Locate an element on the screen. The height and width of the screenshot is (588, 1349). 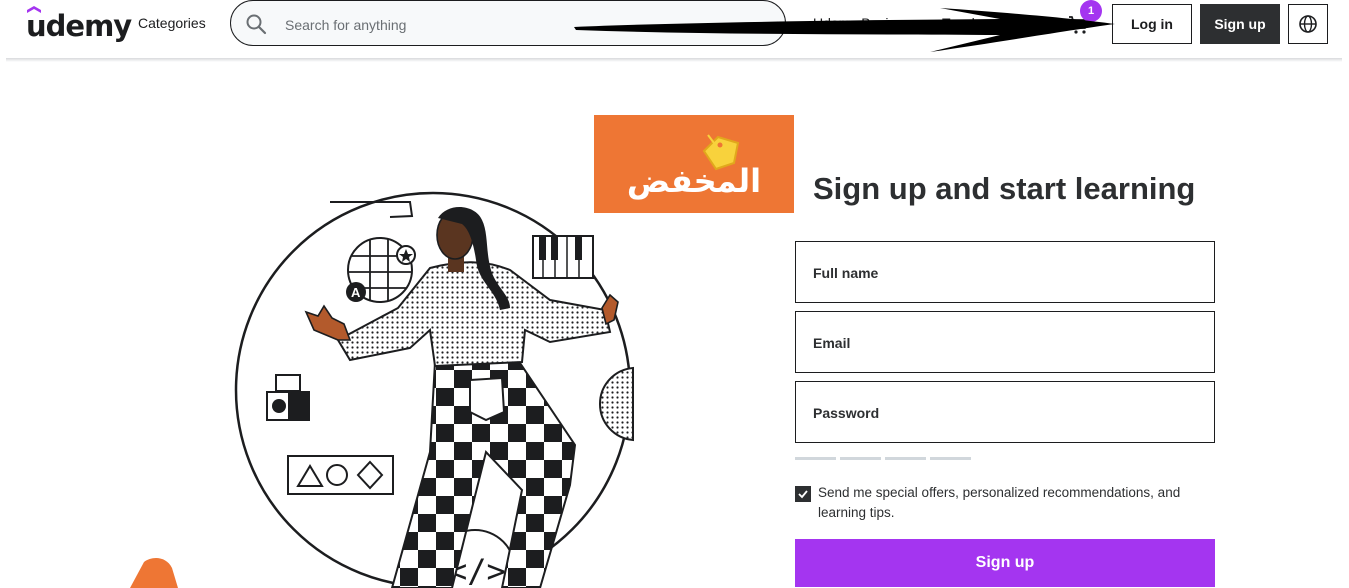
search-icon is located at coordinates (256, 24).